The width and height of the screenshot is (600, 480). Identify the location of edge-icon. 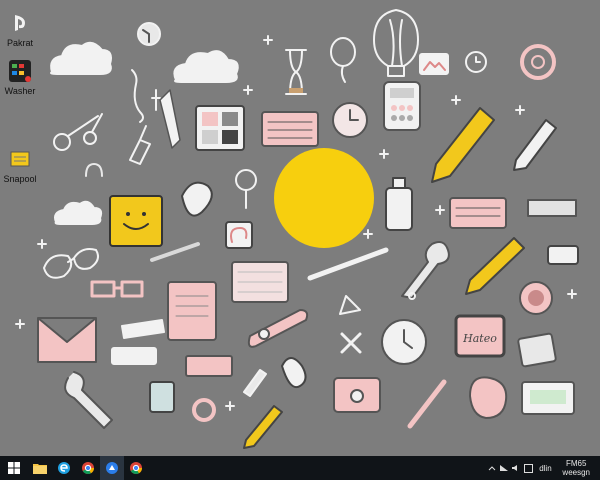
(64, 468).